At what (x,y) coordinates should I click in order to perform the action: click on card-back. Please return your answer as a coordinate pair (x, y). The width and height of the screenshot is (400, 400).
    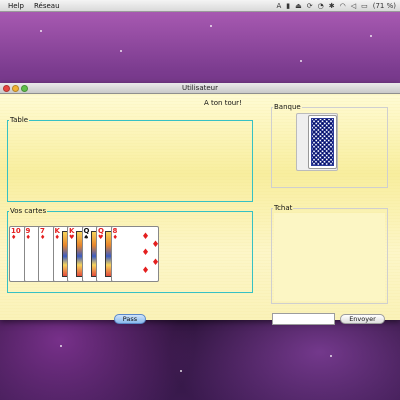
    Looking at the image, I should click on (322, 142).